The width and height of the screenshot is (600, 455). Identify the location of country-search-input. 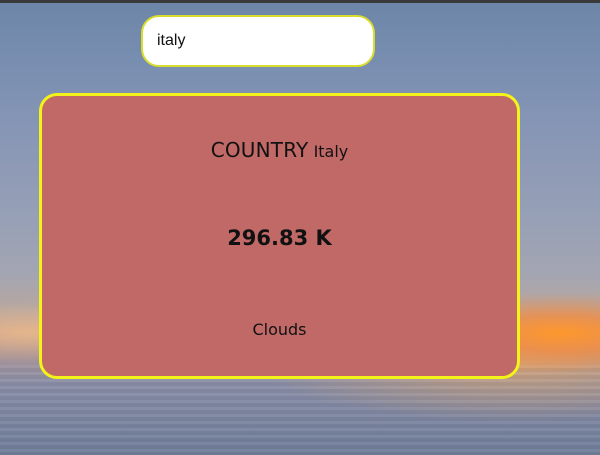
(258, 41).